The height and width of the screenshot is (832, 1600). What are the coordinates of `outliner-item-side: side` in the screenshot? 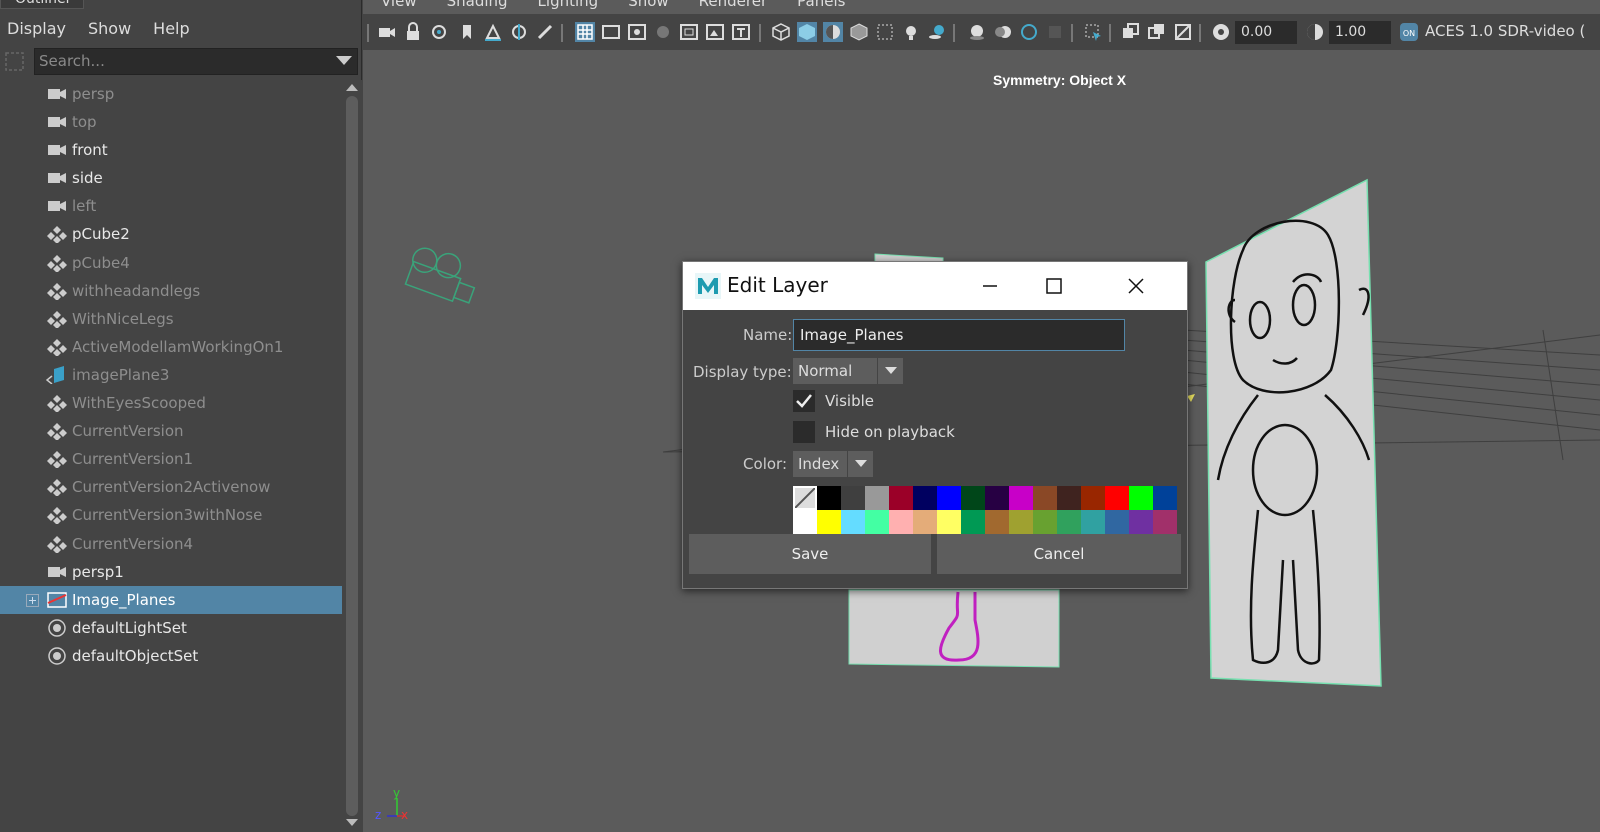 It's located at (171, 178).